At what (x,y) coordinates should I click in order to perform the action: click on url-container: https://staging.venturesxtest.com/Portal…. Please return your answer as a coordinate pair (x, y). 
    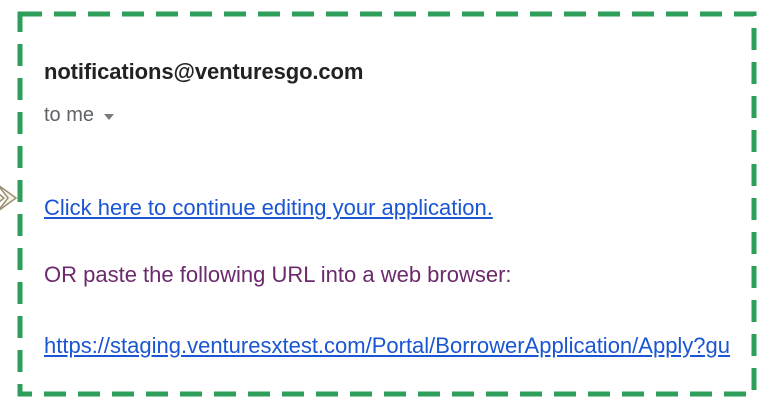
    Looking at the image, I should click on (396, 346).